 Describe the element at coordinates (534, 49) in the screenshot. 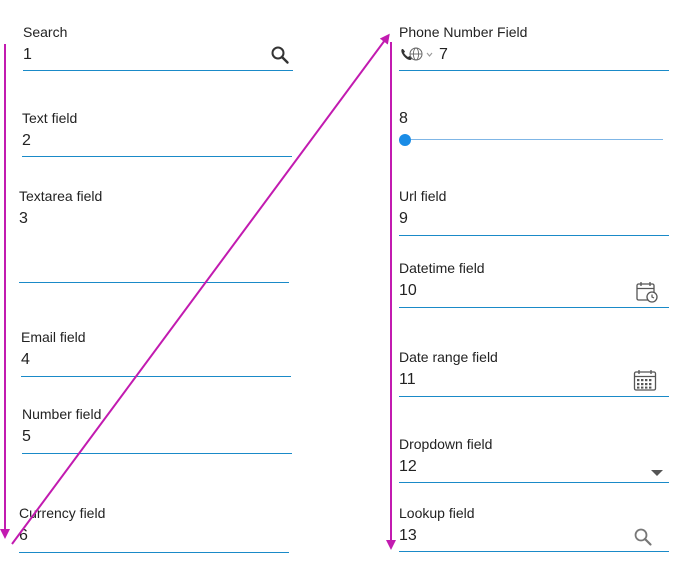

I see `phone-field: Phone Number Field 7` at that location.